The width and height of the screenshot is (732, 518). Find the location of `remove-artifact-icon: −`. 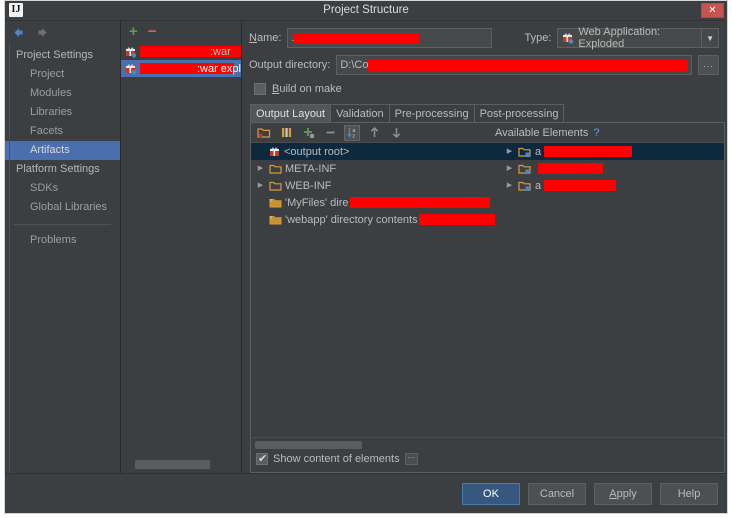

remove-artifact-icon: − is located at coordinates (152, 31).